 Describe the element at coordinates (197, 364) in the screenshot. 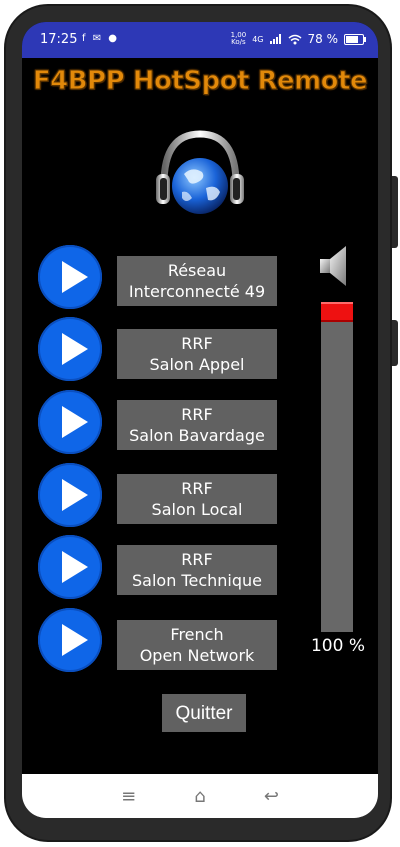

I see `station-line2: Salon Appel` at that location.